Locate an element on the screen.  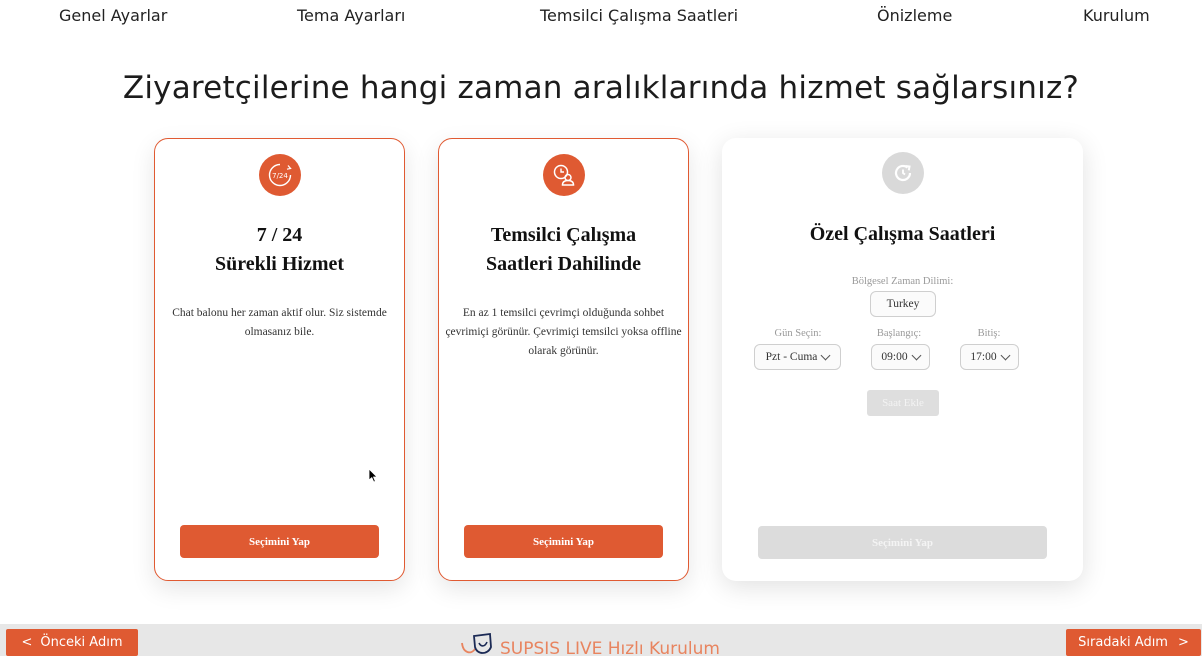
card-description-line2: olmasanız bile. is located at coordinates (279, 332).